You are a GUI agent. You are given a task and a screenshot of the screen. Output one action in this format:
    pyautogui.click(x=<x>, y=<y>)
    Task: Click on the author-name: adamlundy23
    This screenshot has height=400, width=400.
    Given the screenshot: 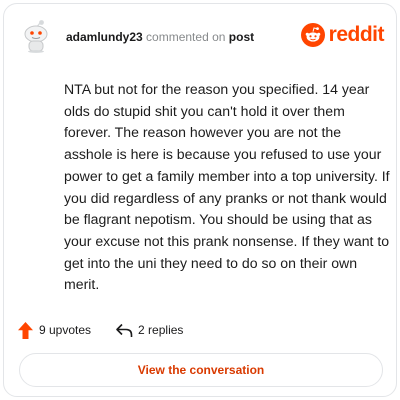 What is the action you would take?
    pyautogui.click(x=104, y=37)
    